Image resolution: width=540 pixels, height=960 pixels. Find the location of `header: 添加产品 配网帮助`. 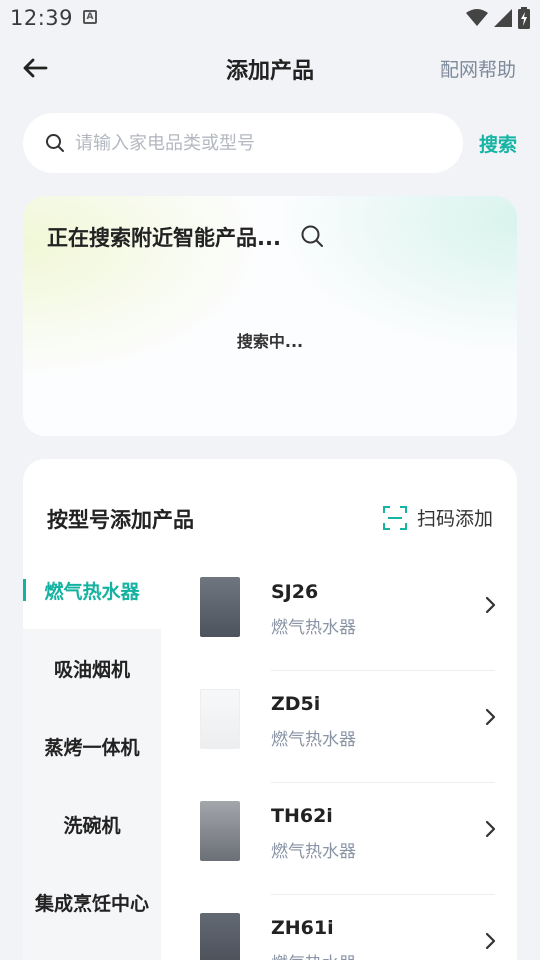

header: 添加产品 配网帮助 is located at coordinates (270, 68).